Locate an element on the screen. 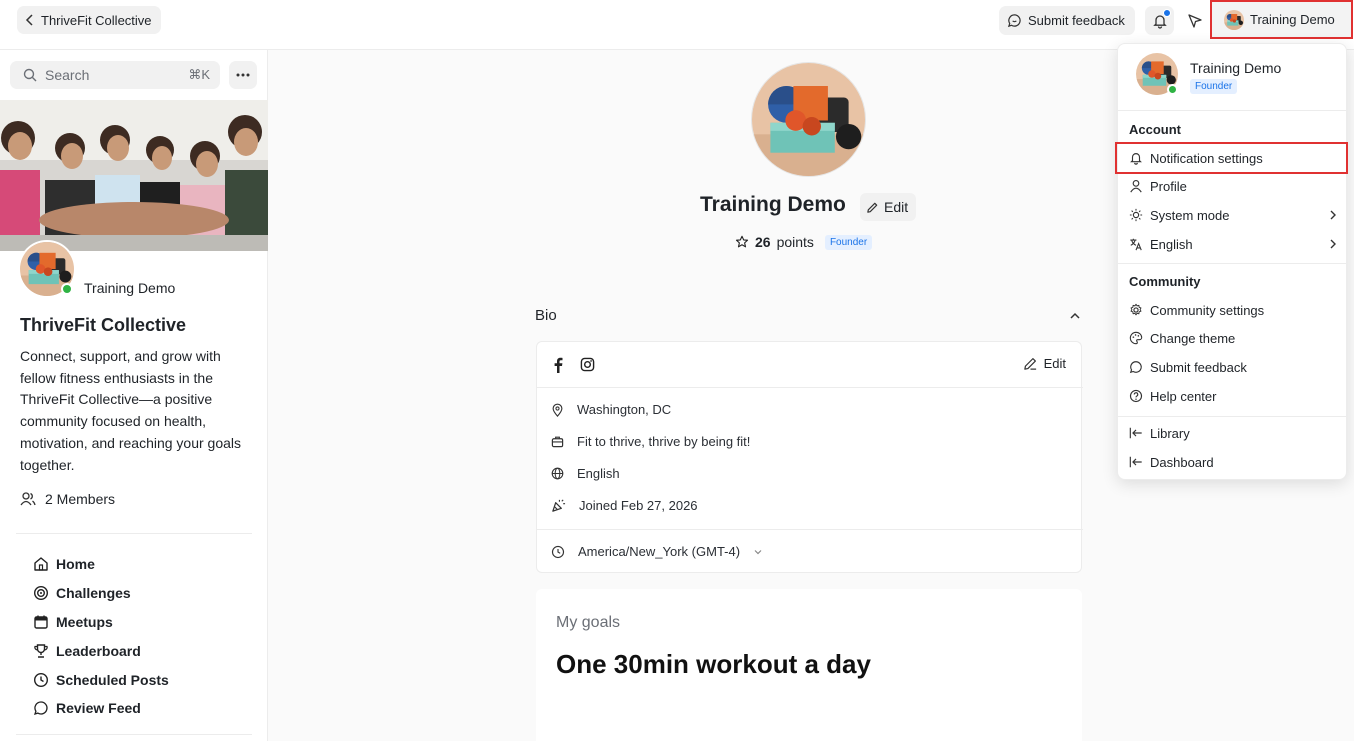  sidebar-item-label: Review Feed is located at coordinates (98, 708).